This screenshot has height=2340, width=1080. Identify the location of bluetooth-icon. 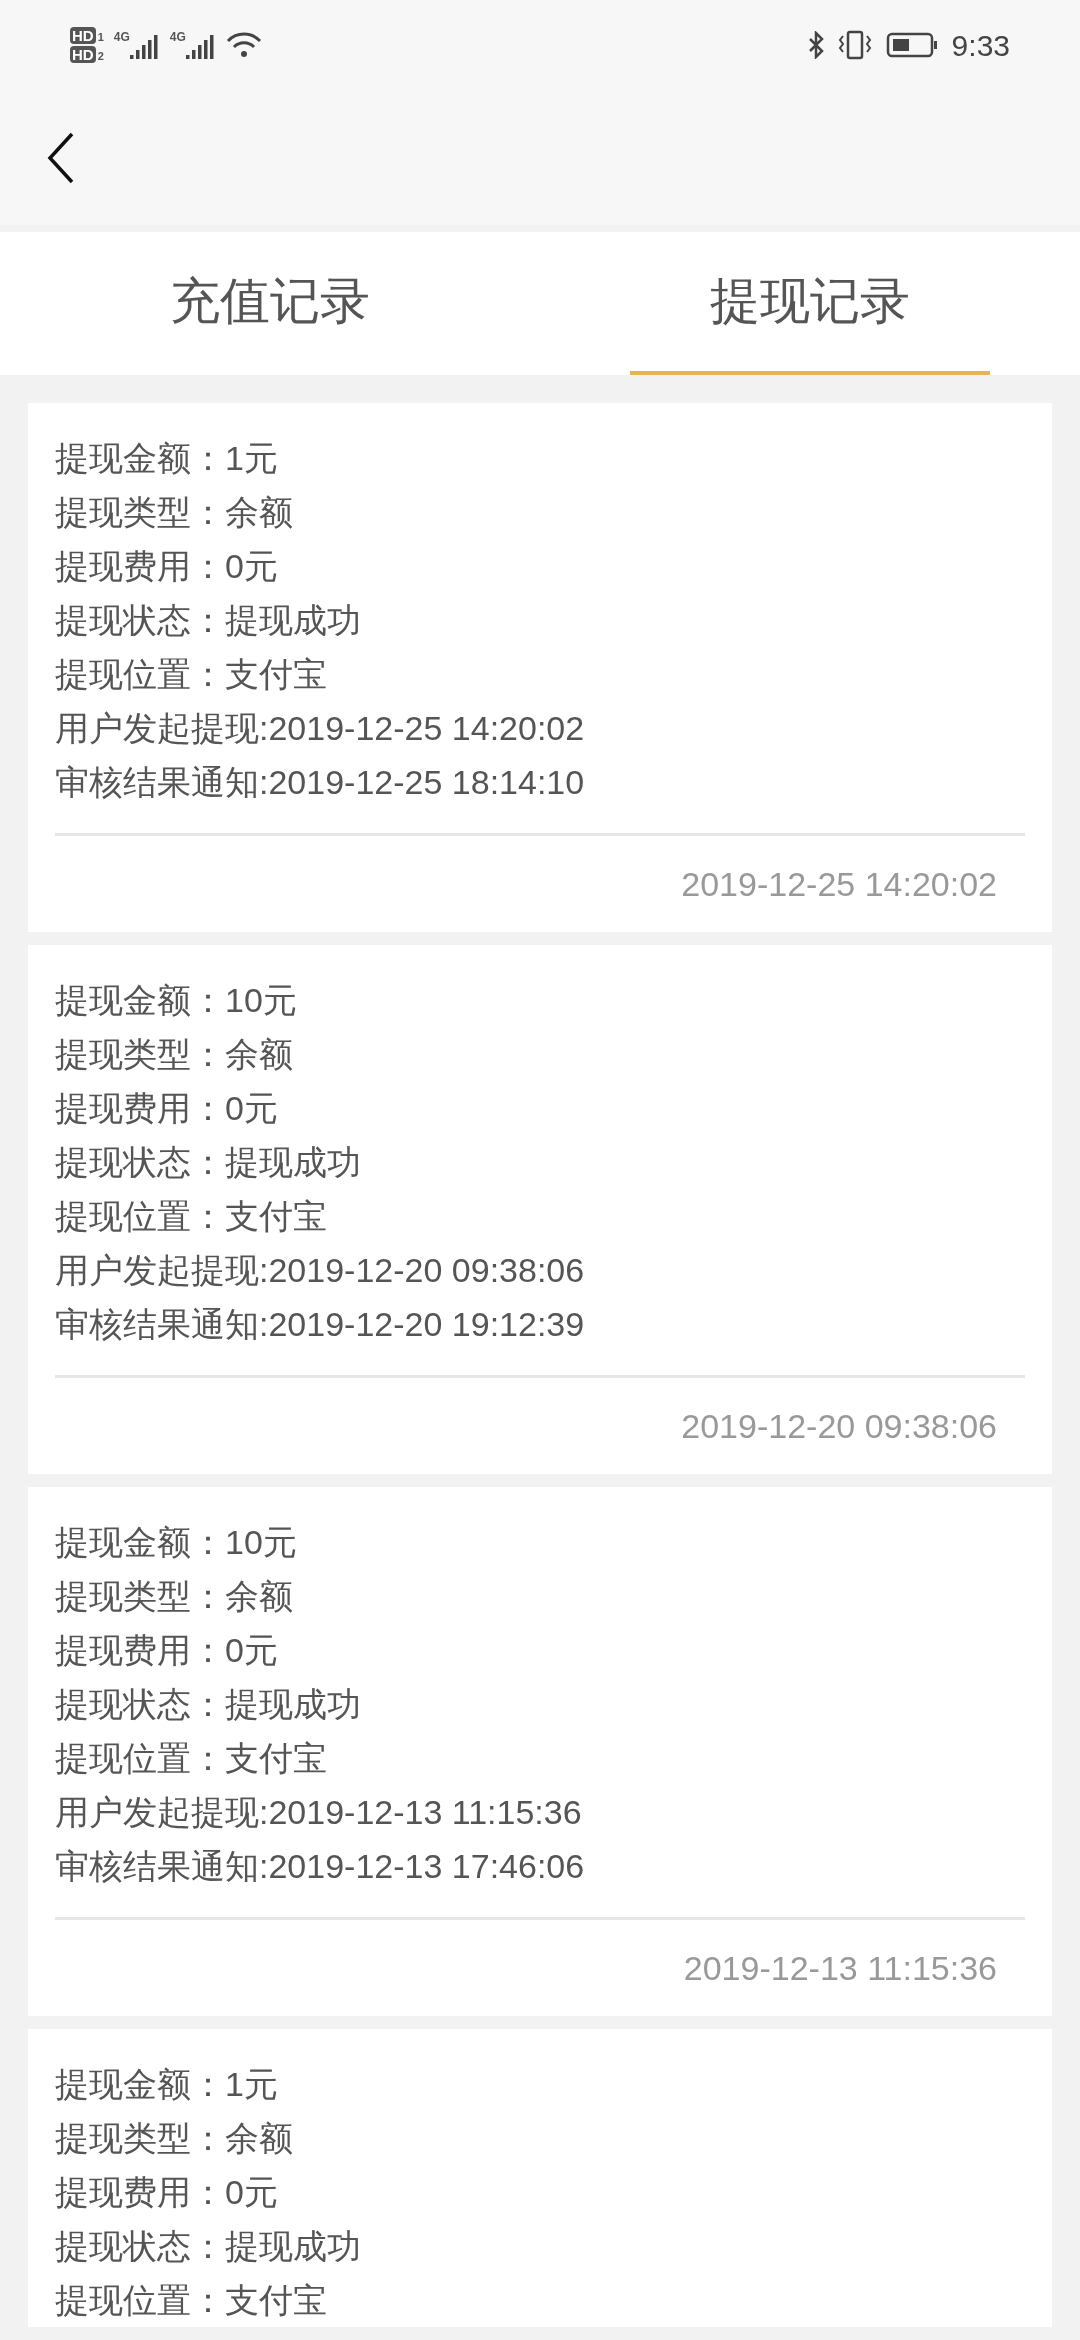
(815, 45).